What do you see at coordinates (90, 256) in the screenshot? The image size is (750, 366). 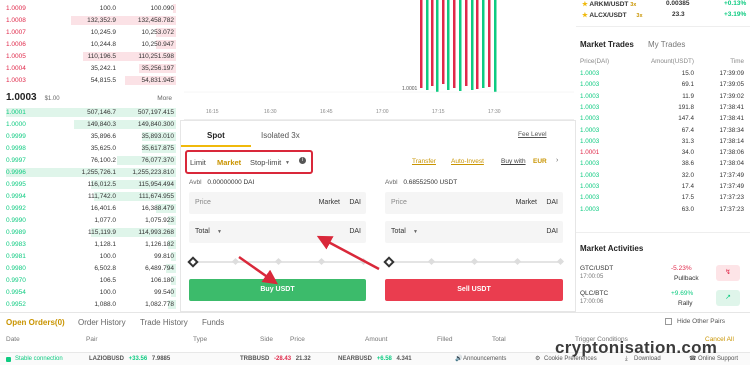 I see `bid-row: 0.9981 100.0 99.810` at bounding box center [90, 256].